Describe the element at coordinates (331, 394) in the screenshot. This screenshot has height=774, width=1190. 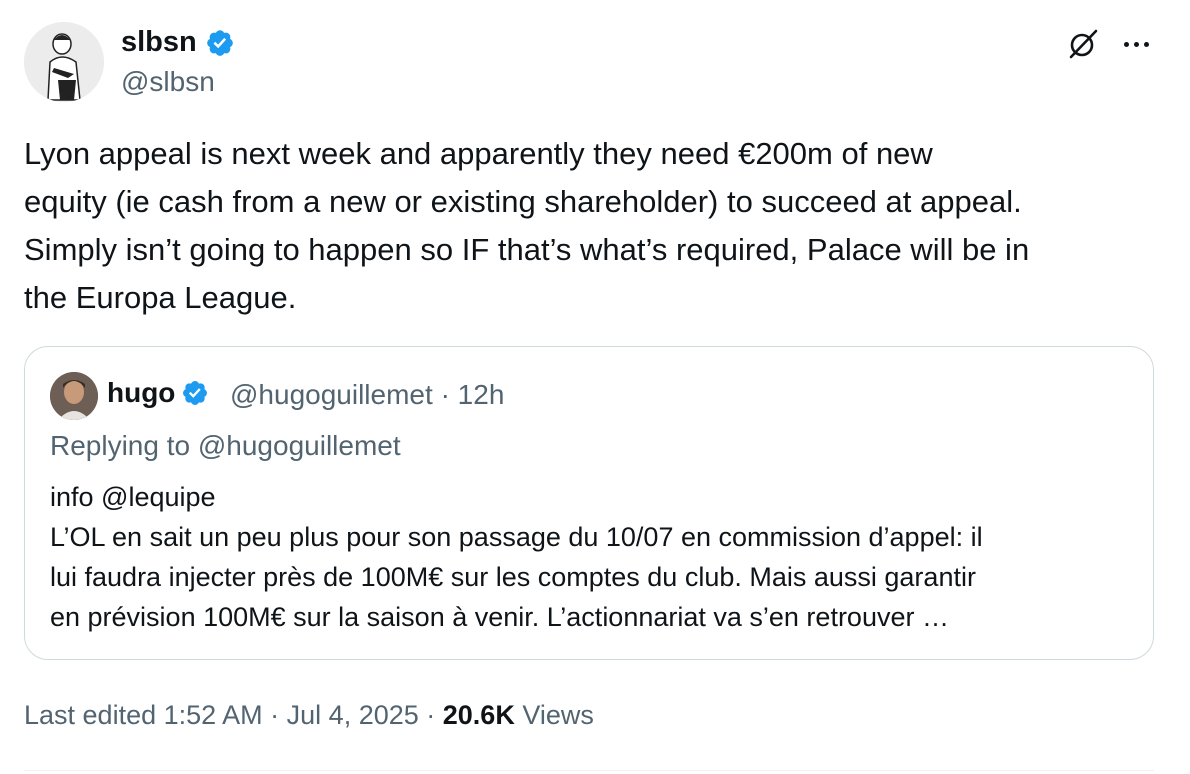
I see `quote-author-handle: @hugoguillemet` at that location.